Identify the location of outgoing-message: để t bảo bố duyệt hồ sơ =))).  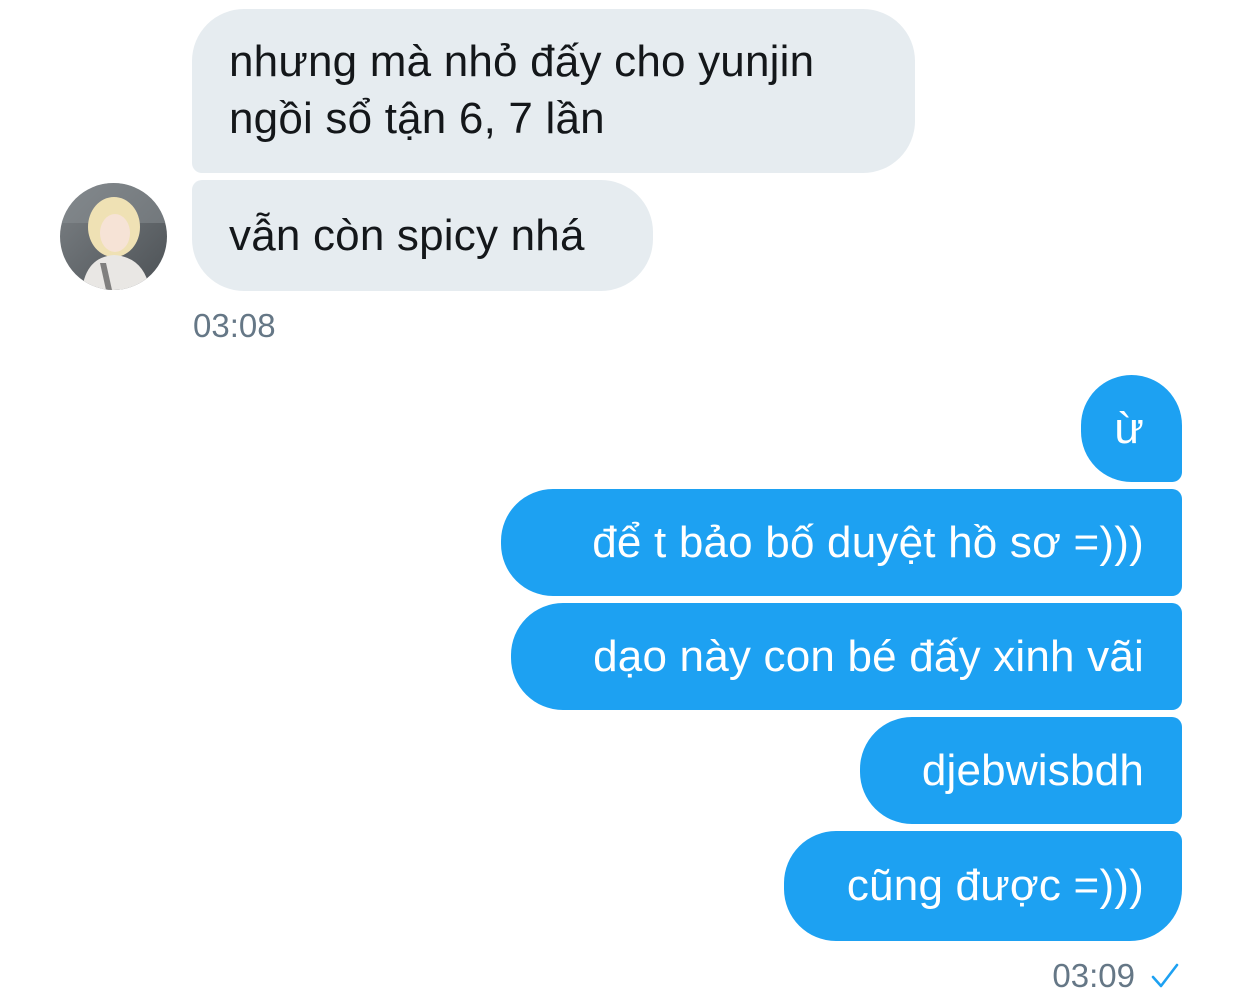
(841, 542).